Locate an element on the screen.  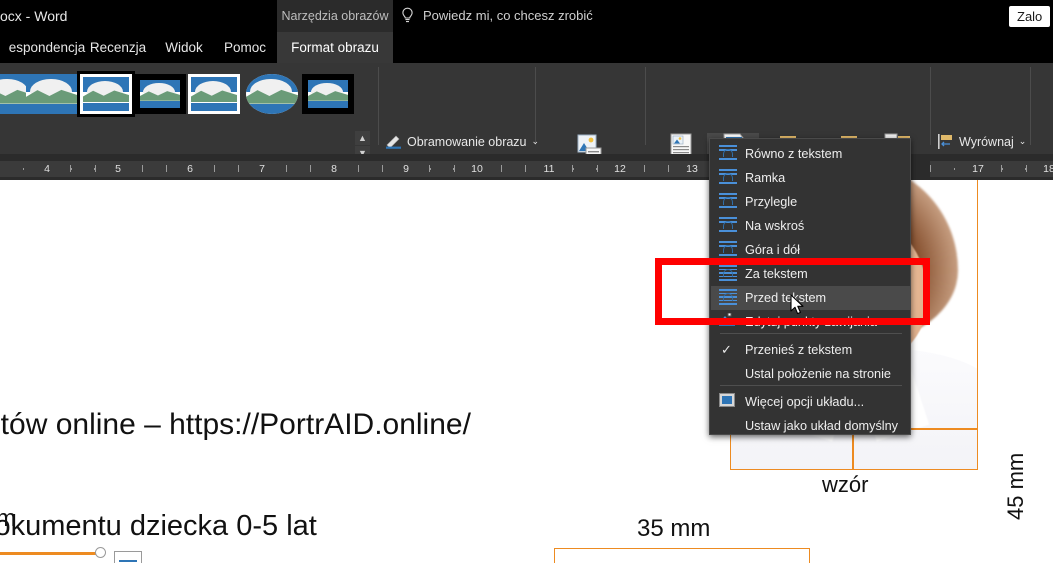
ruler-number: 5 is located at coordinates (118, 169).